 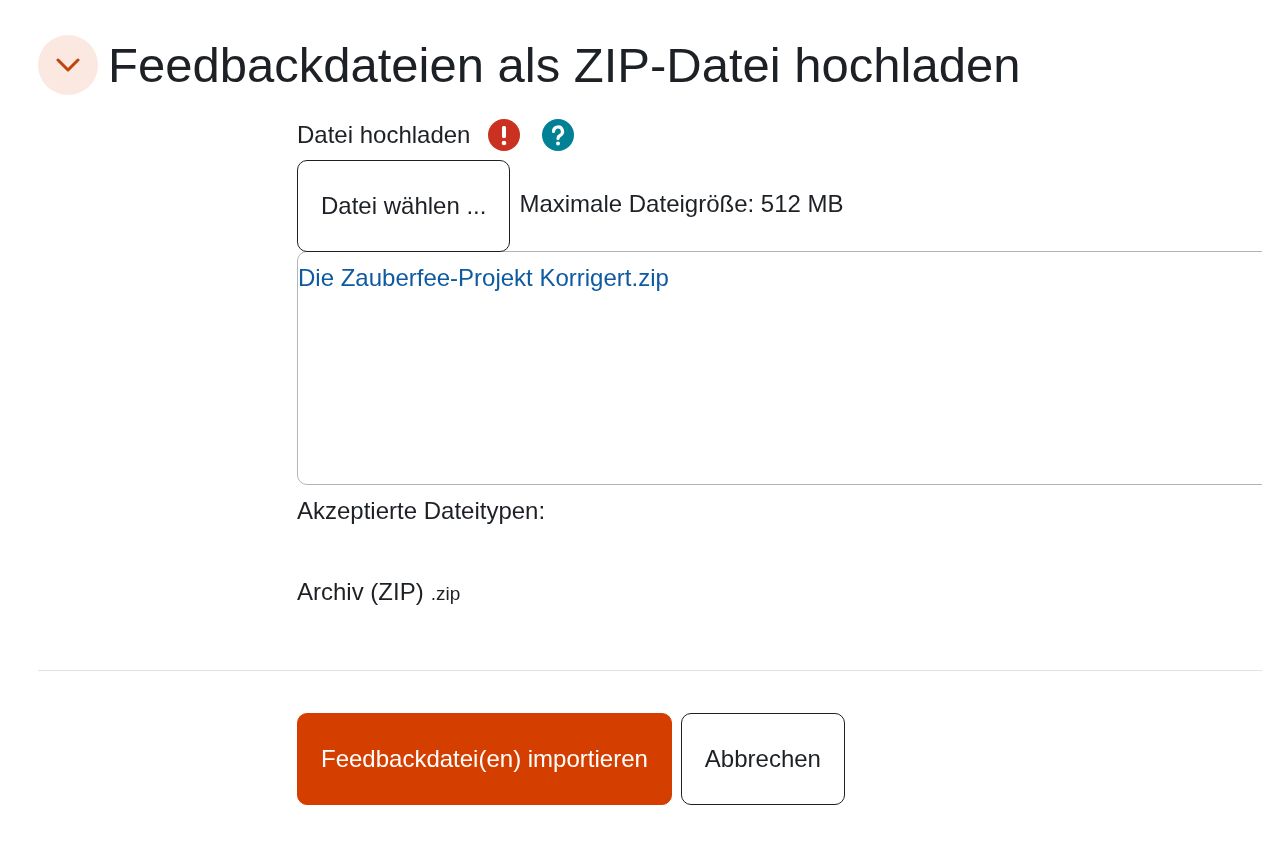 I want to click on file-type-label: Archiv (ZIP), so click(x=360, y=592).